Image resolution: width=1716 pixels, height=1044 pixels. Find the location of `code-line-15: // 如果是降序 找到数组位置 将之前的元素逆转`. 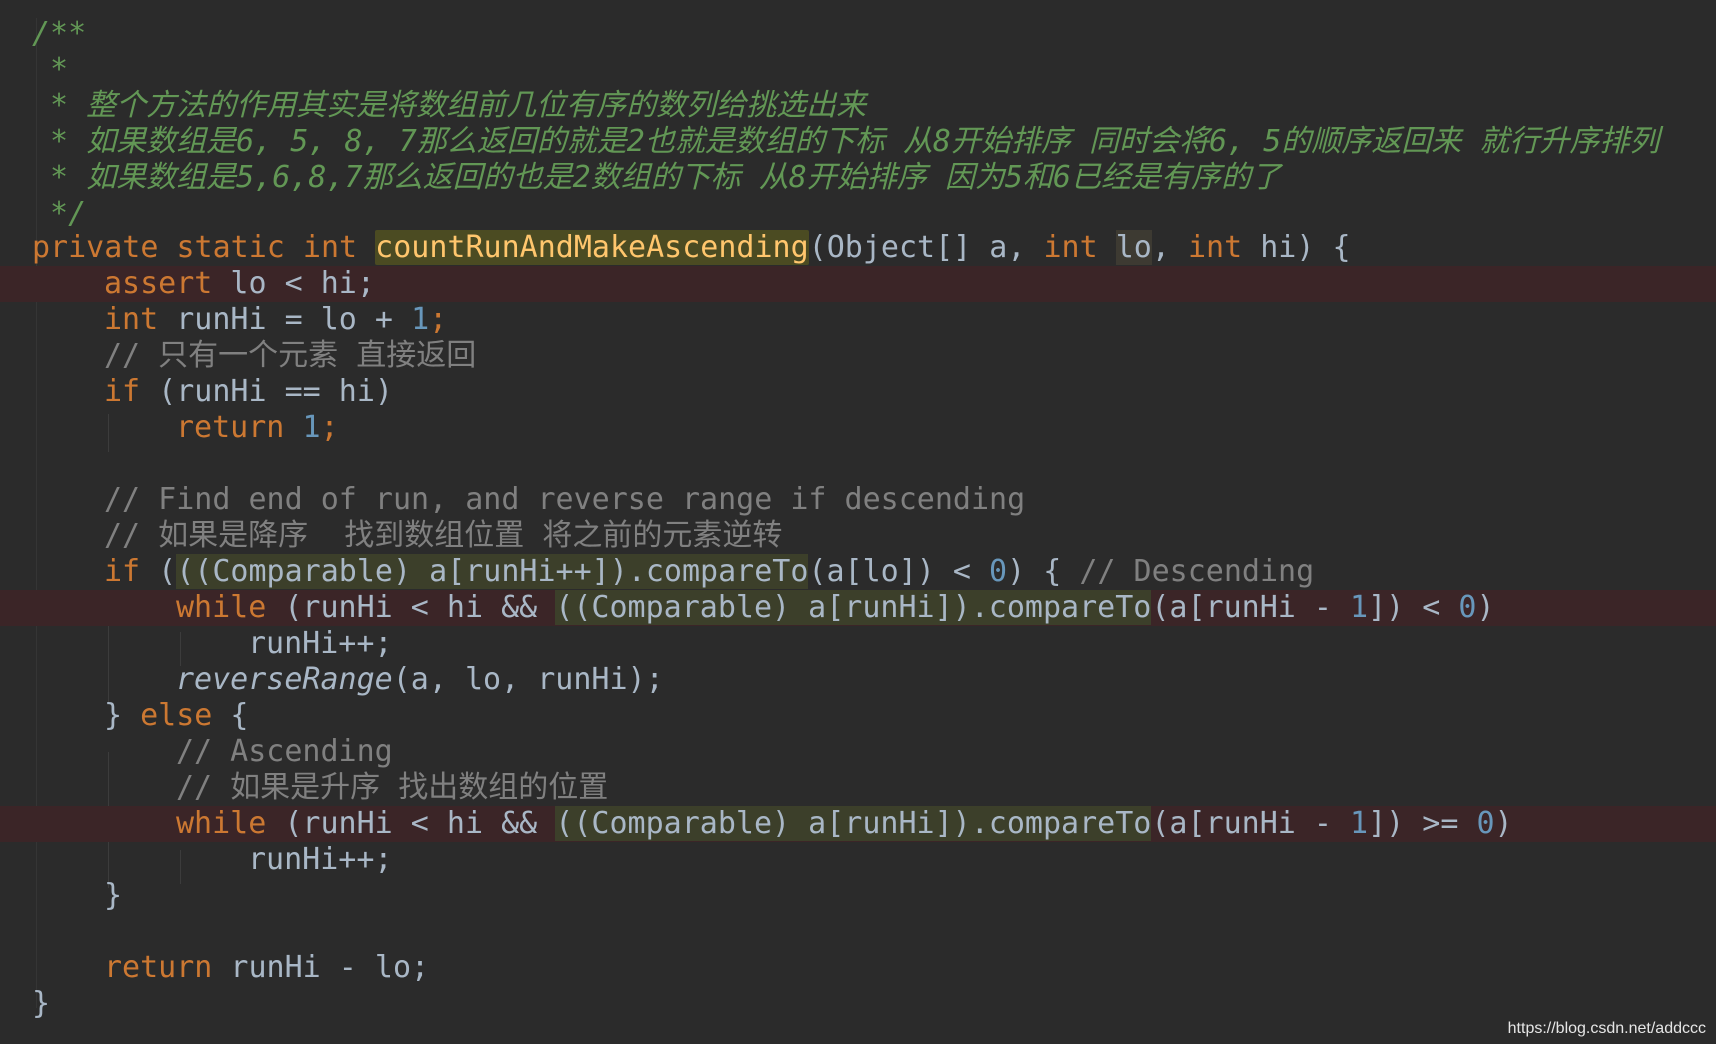

code-line-15: // 如果是降序 找到数组位置 将之前的元素逆转 is located at coordinates (858, 536).